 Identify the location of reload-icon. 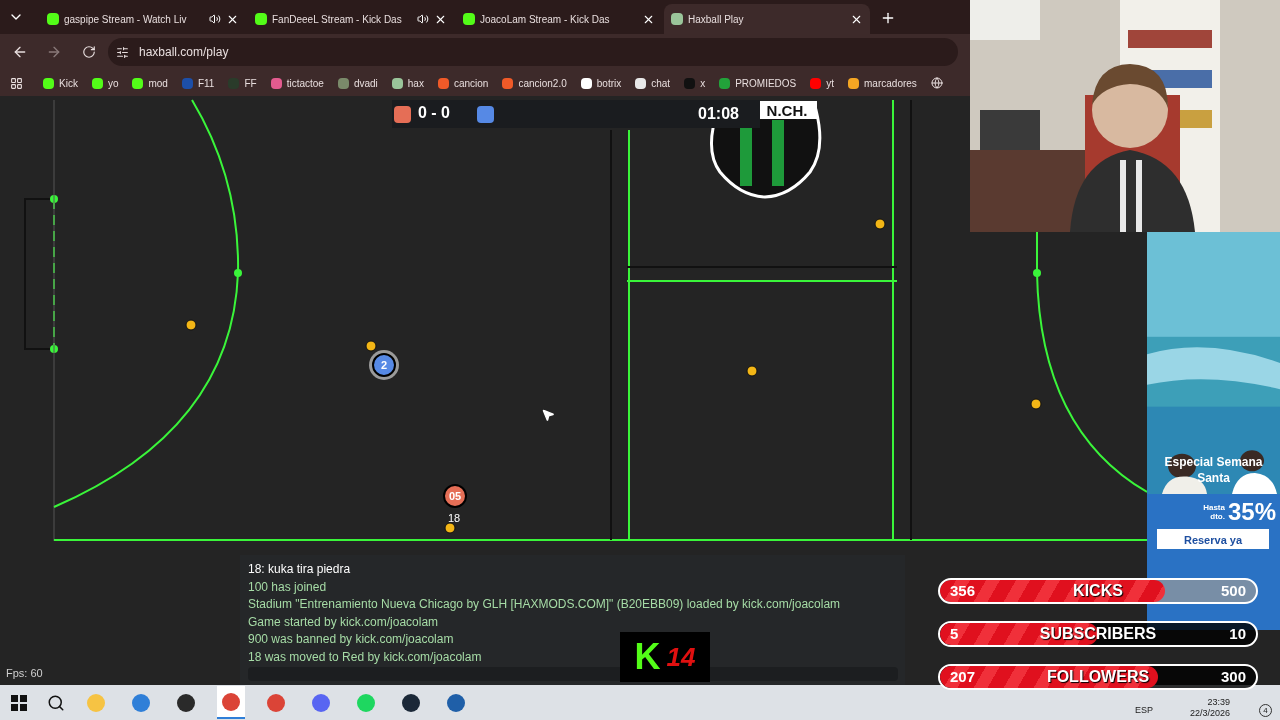
(89, 52).